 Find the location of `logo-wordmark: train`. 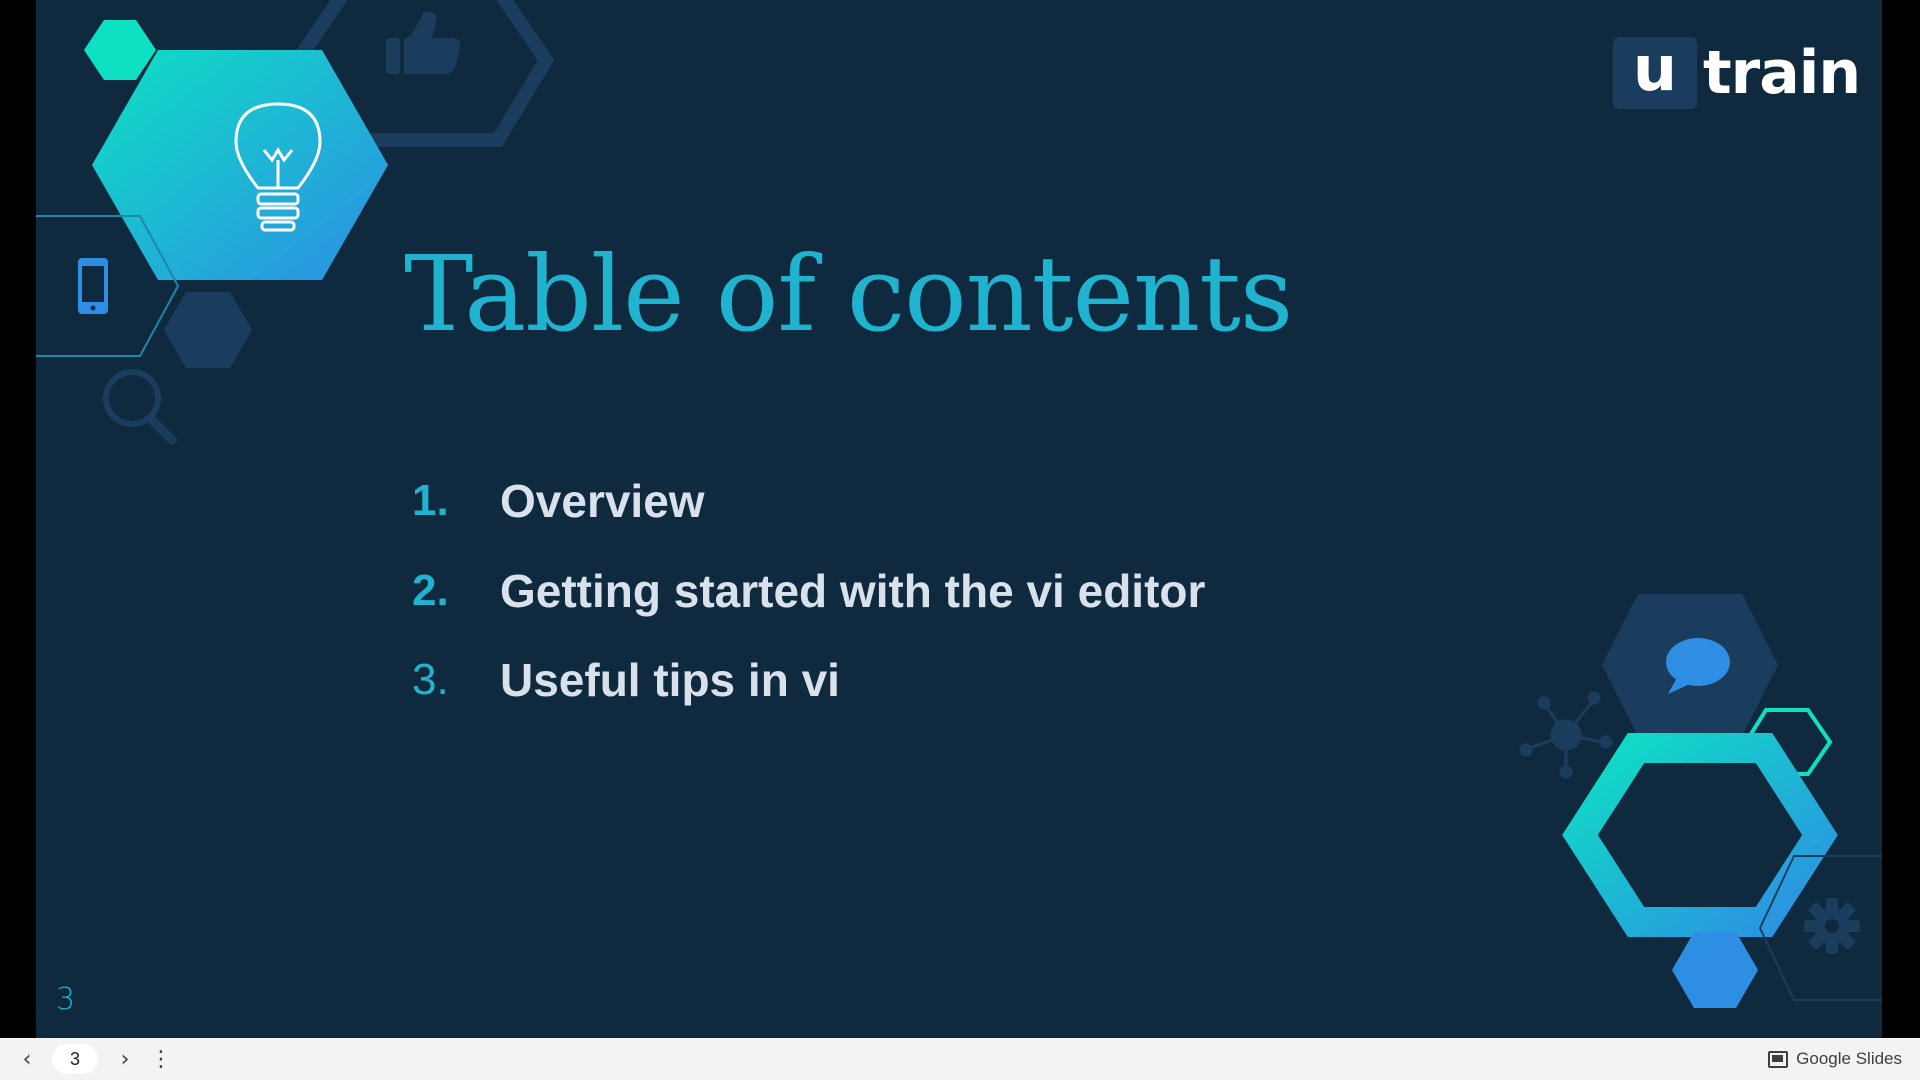

logo-wordmark: train is located at coordinates (1782, 73).